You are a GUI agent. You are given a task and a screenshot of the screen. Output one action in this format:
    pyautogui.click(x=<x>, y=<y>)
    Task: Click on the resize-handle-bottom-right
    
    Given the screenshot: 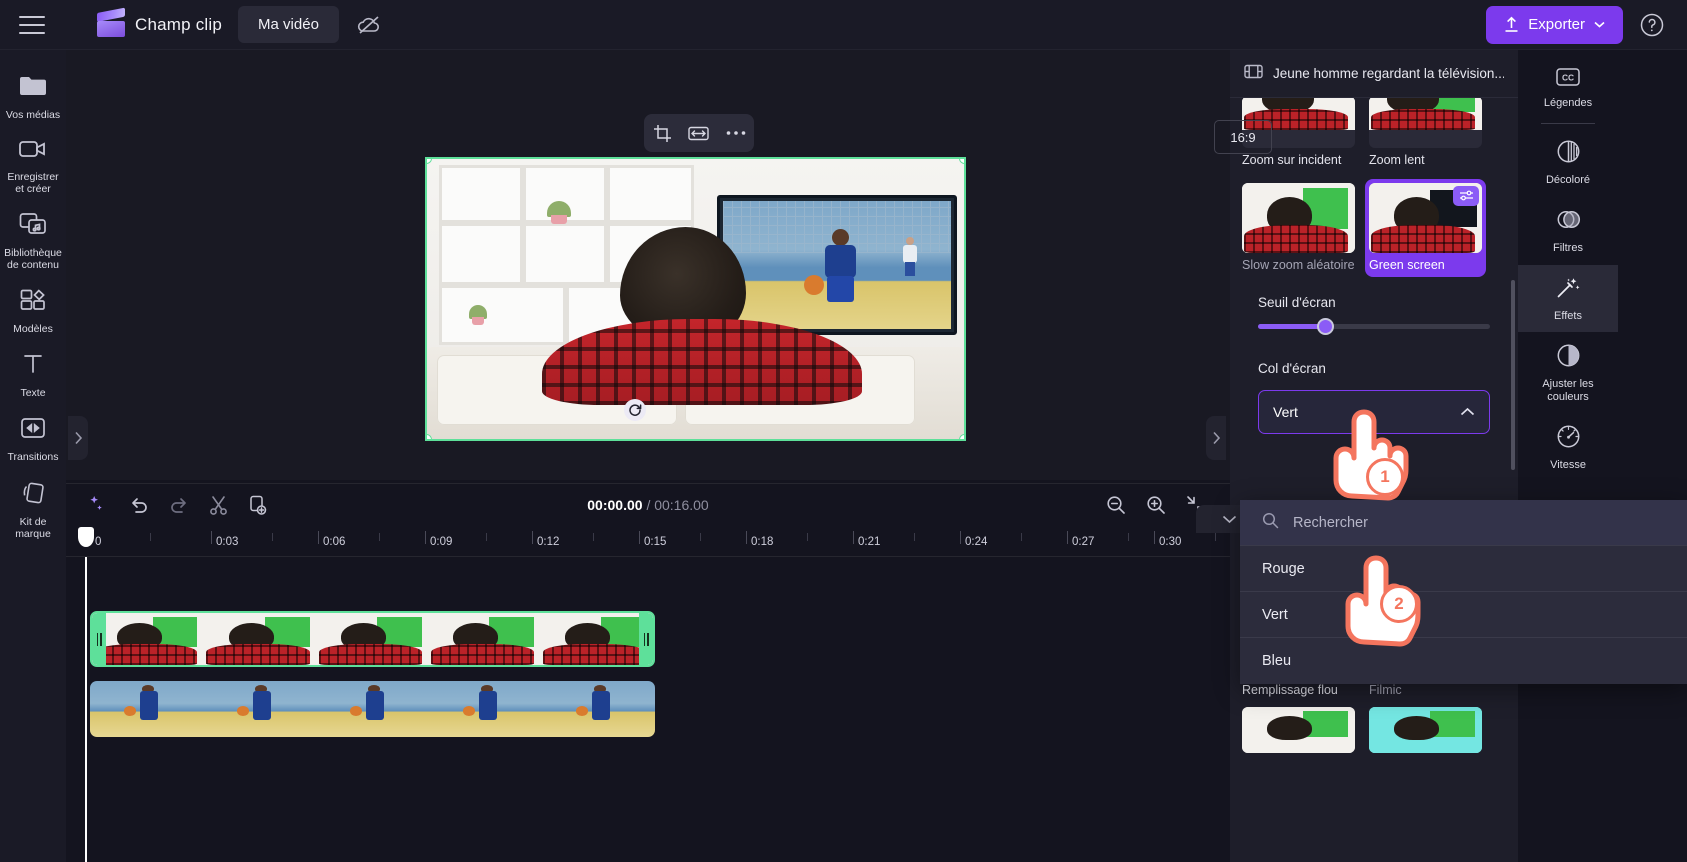 What is the action you would take?
    pyautogui.click(x=961, y=436)
    